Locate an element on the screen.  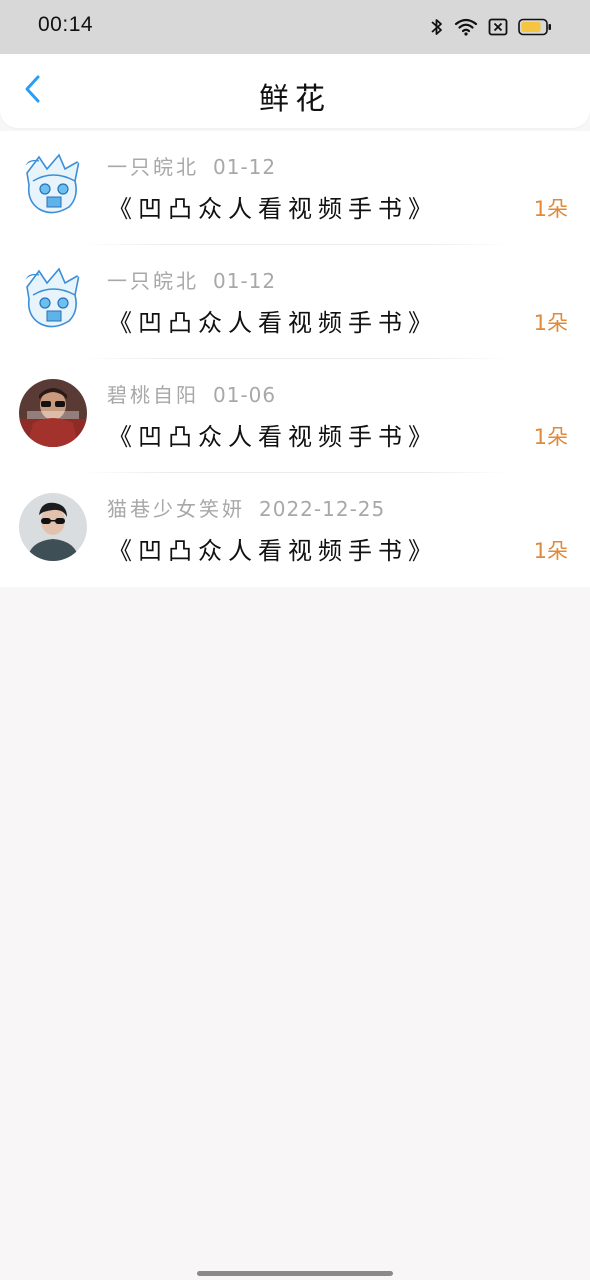
user-name: 碧桃自阳 is located at coordinates (153, 395).